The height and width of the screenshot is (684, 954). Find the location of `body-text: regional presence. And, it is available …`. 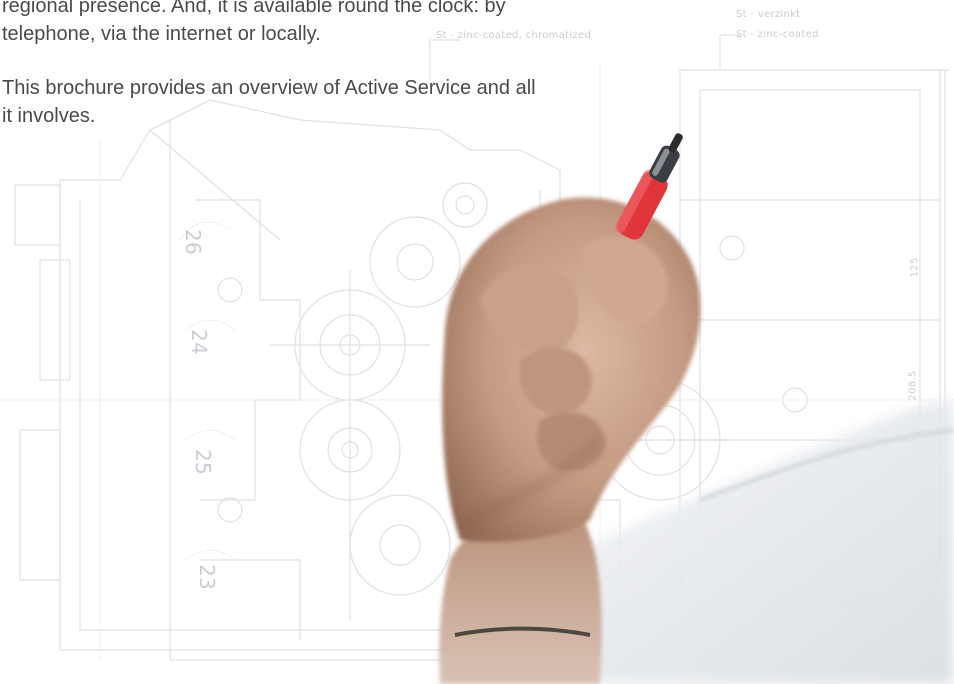

body-text: regional presence. And, it is available … is located at coordinates (350, 65).